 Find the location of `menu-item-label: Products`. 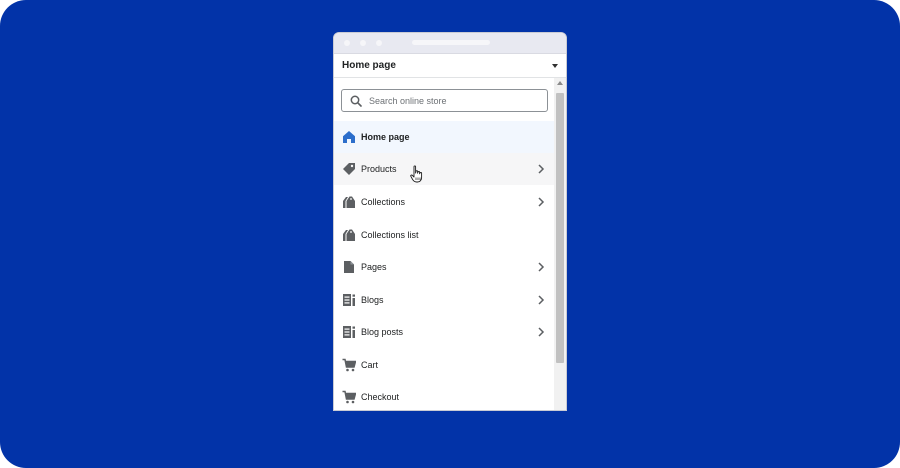

menu-item-label: Products is located at coordinates (379, 169).